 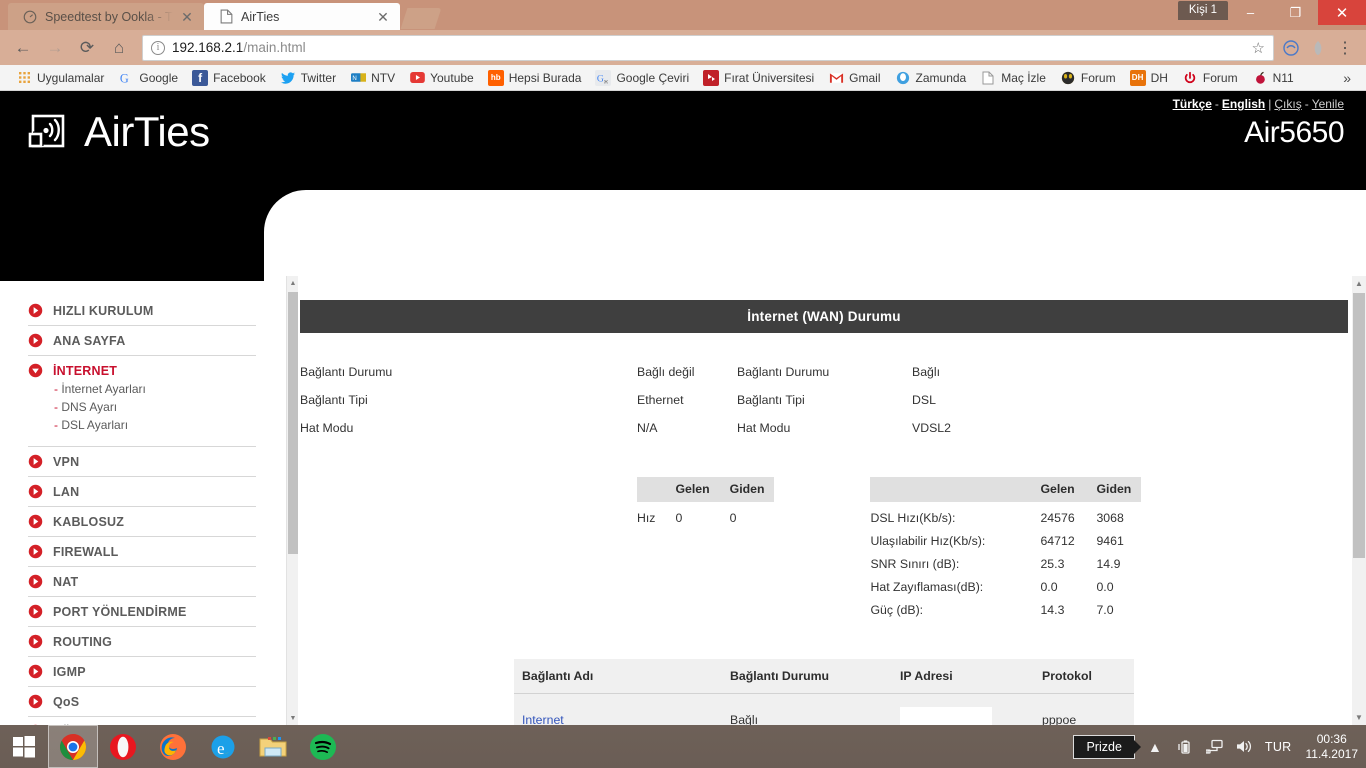 I want to click on bookmark-forum-2: Forum, so click(x=1210, y=78).